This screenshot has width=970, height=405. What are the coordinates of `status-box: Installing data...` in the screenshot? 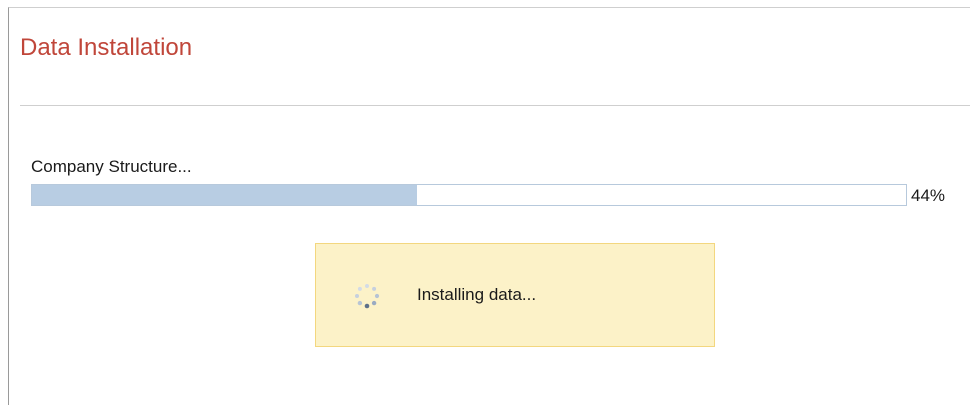 It's located at (515, 295).